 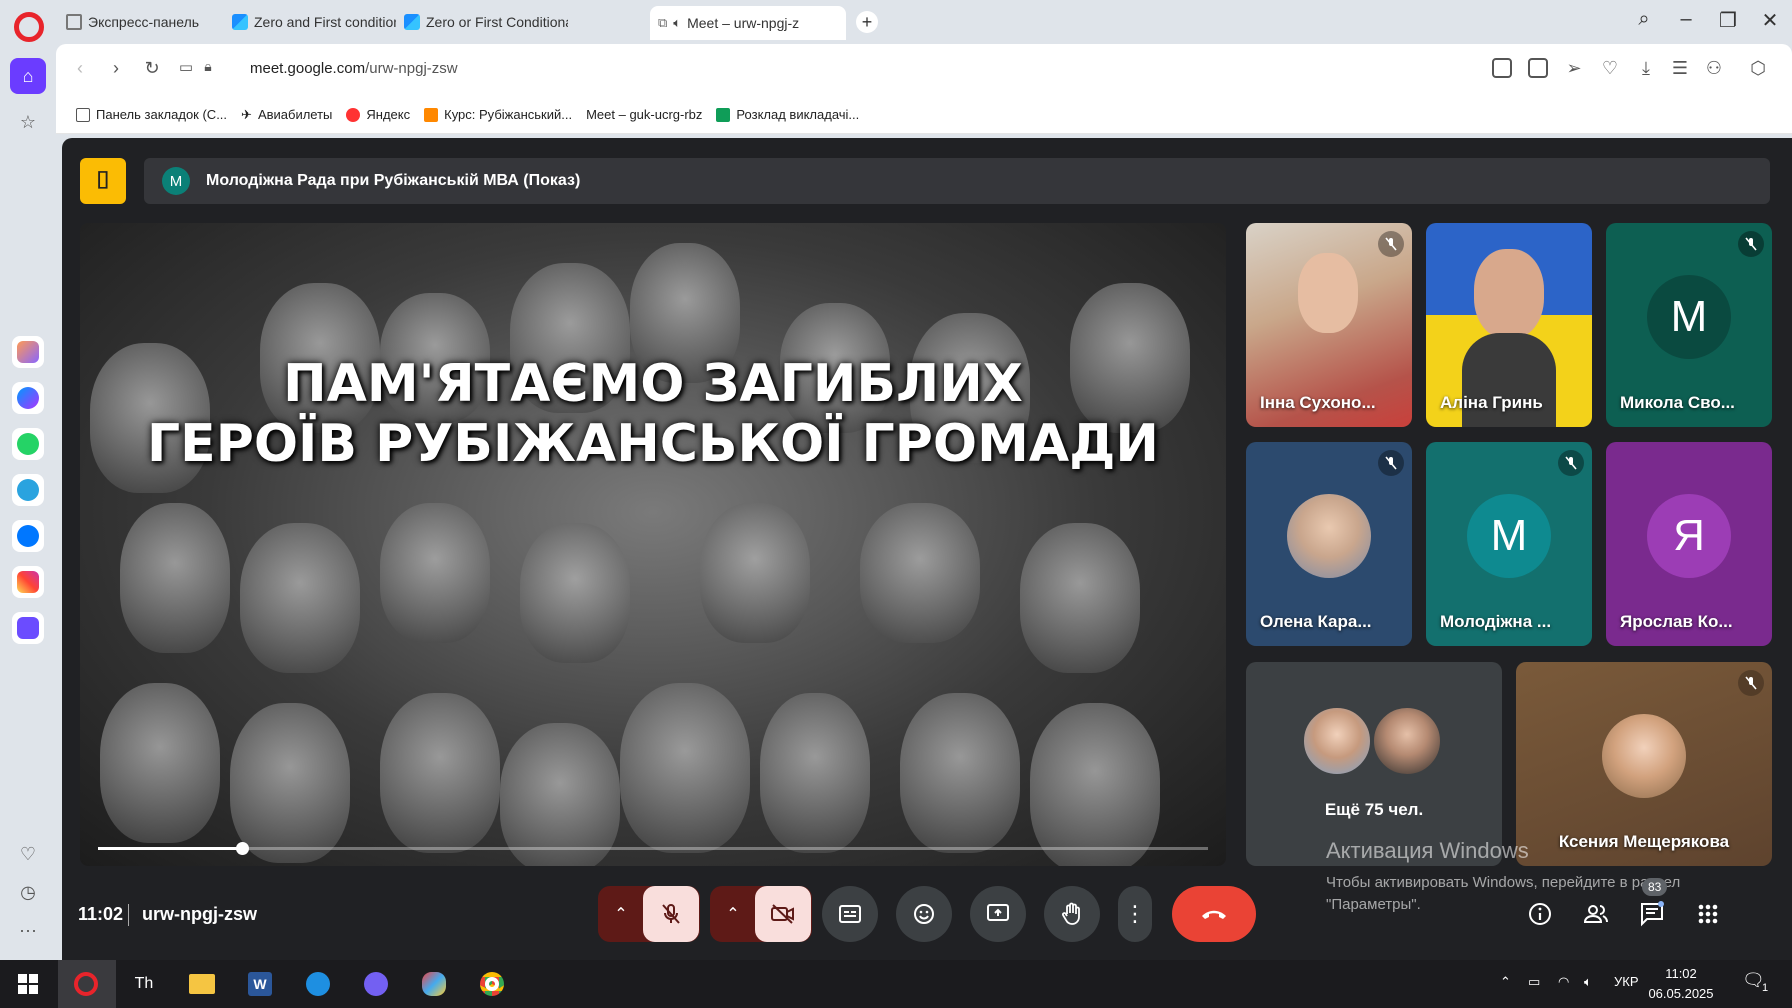 I want to click on camera-toggle-button, so click(x=783, y=914).